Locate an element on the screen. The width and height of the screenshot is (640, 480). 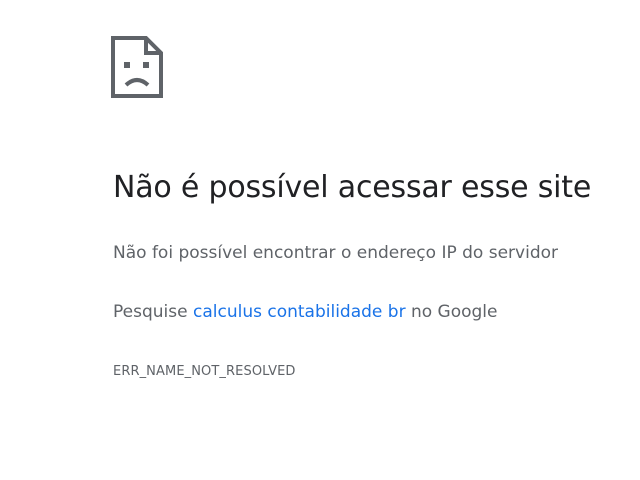
search-link: calculus contabilidade br is located at coordinates (299, 312).